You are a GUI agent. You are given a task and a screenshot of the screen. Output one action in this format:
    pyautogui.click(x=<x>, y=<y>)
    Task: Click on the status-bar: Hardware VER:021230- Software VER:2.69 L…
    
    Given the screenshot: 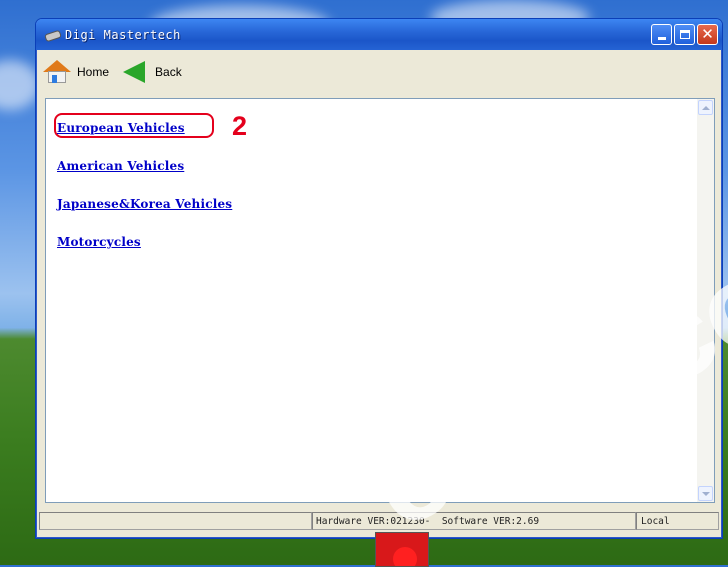 What is the action you would take?
    pyautogui.click(x=379, y=522)
    